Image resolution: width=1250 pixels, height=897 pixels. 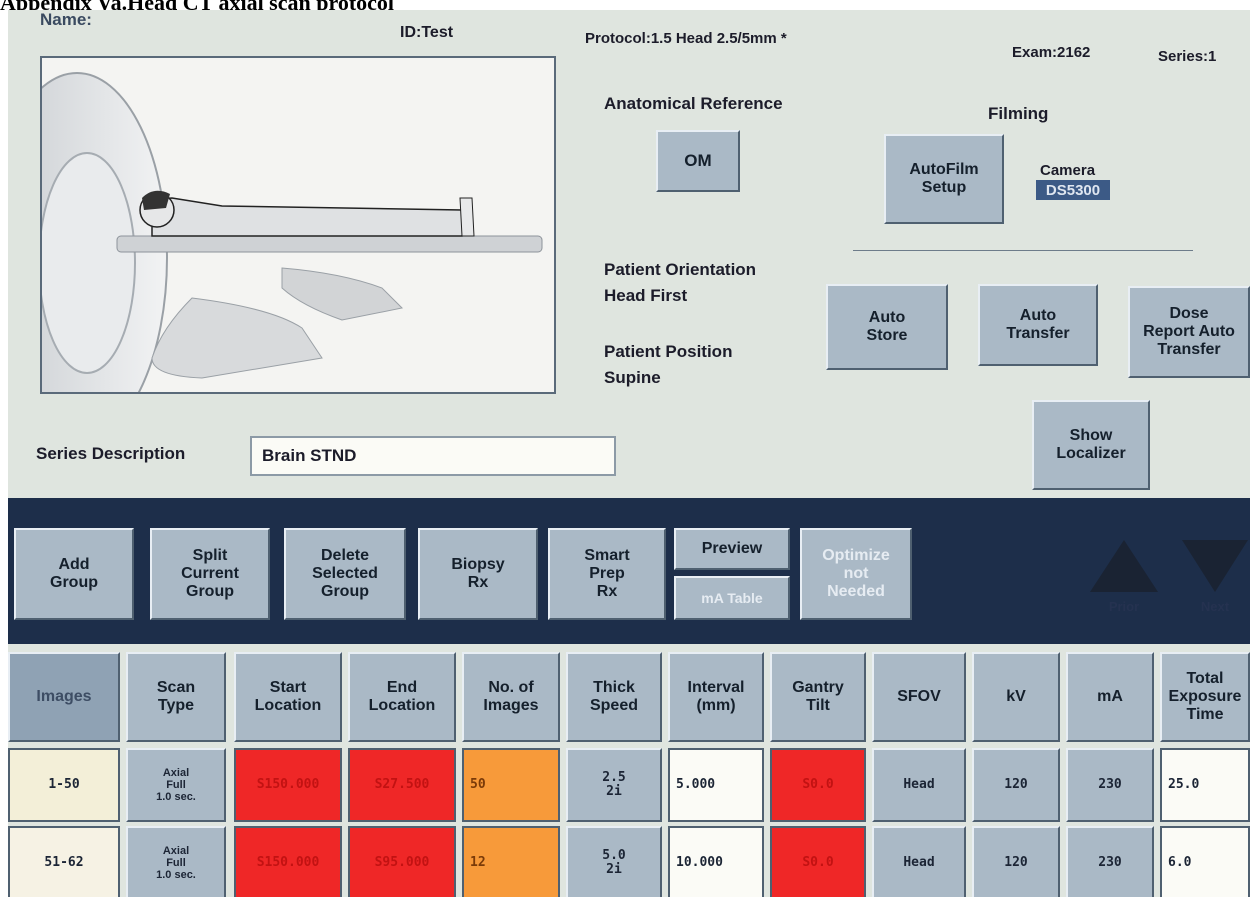 What do you see at coordinates (1187, 56) in the screenshot?
I see `series-number: Series:1` at bounding box center [1187, 56].